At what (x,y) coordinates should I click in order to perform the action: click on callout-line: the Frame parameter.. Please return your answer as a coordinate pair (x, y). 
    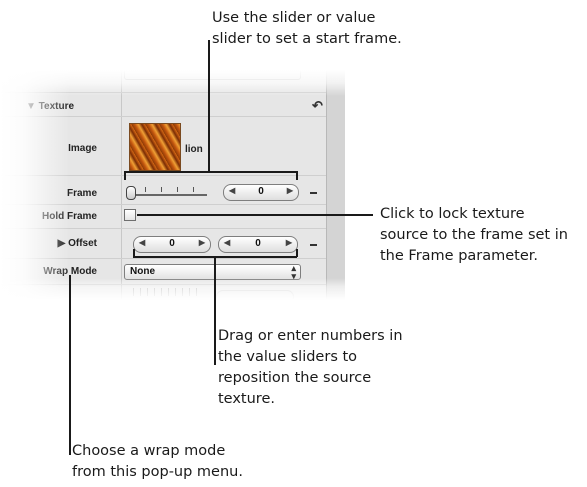
    Looking at the image, I should click on (459, 256).